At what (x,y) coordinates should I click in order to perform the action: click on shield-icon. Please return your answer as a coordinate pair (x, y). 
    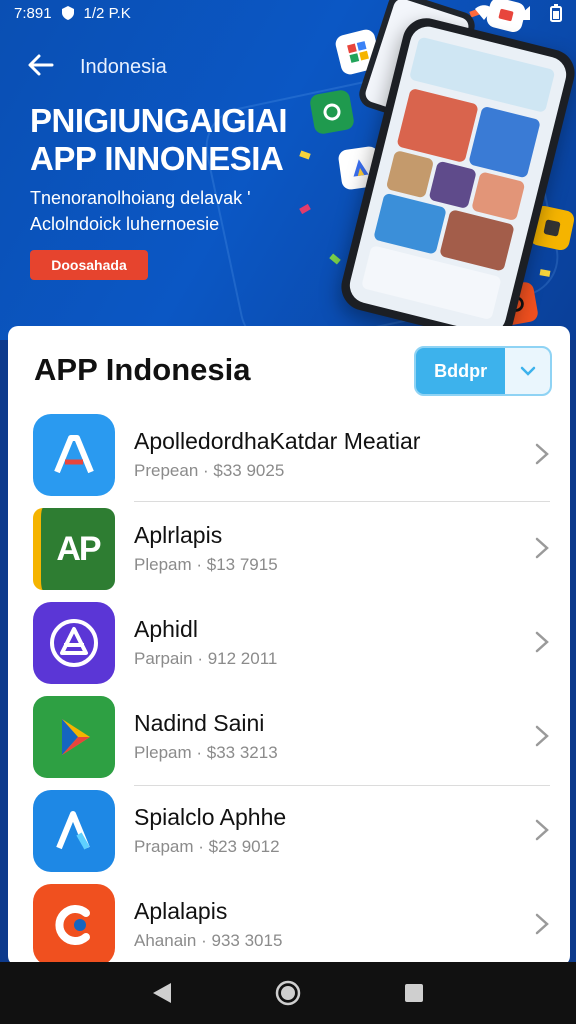
    Looking at the image, I should click on (67, 13).